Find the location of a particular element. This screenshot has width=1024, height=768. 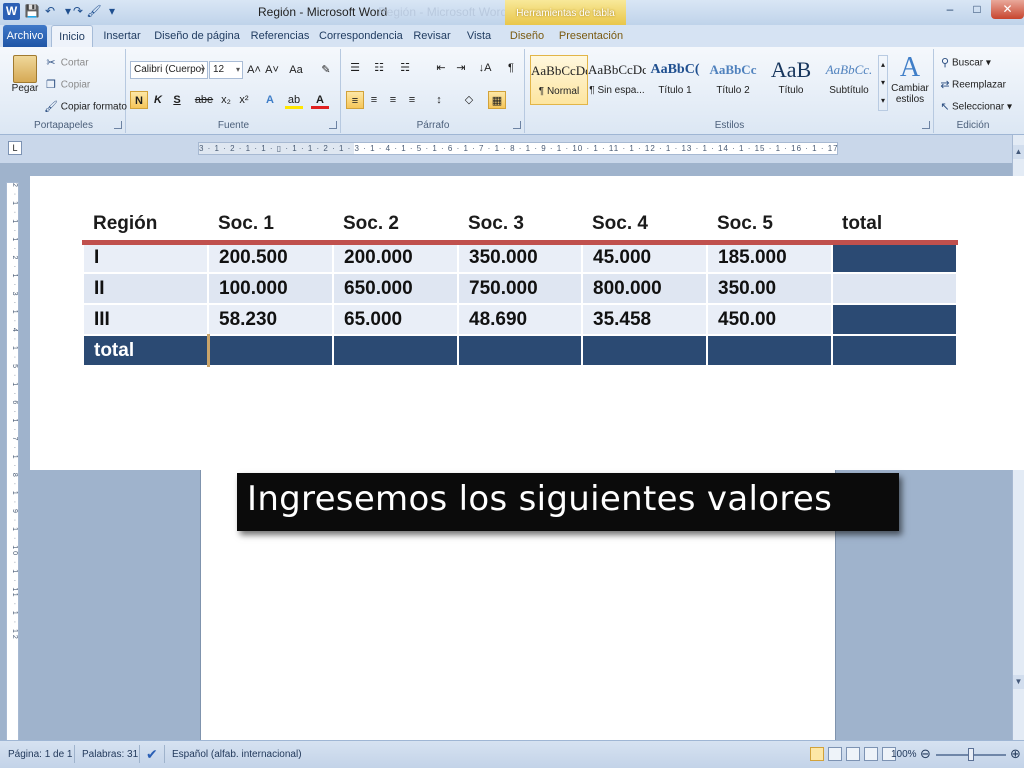

style-heading-1: AaBbC( Título 1 is located at coordinates (675, 80).